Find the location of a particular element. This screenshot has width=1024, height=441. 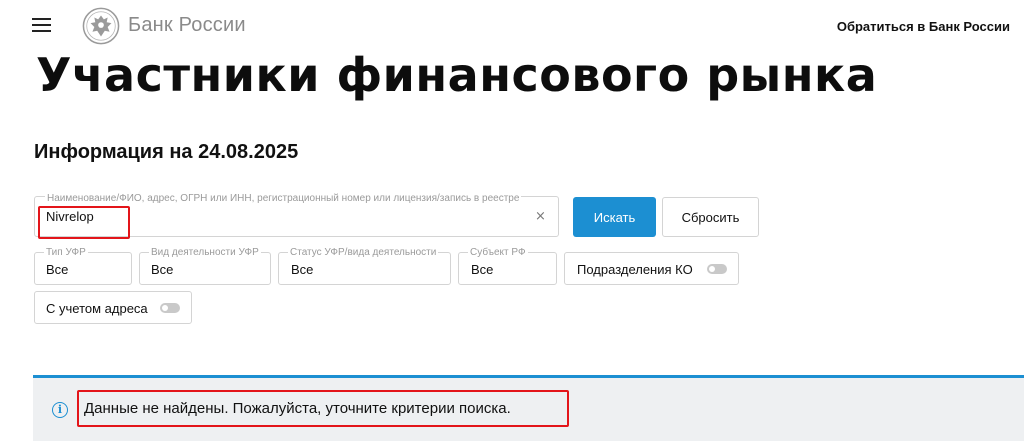

branches-toggle-switch is located at coordinates (717, 269).